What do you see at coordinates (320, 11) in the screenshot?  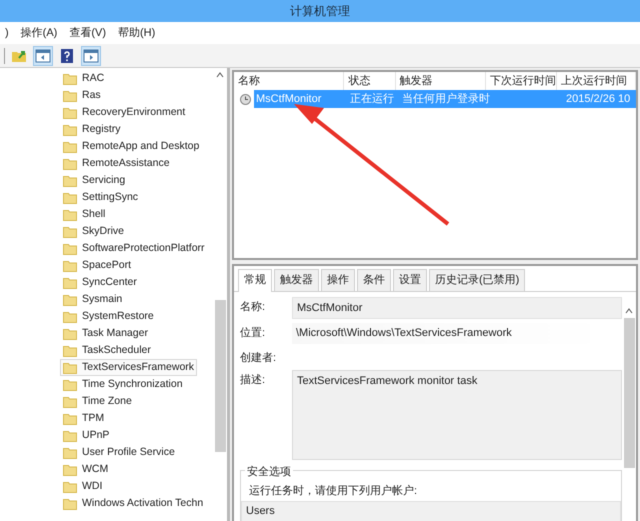 I see `window-title: 计算机管理` at bounding box center [320, 11].